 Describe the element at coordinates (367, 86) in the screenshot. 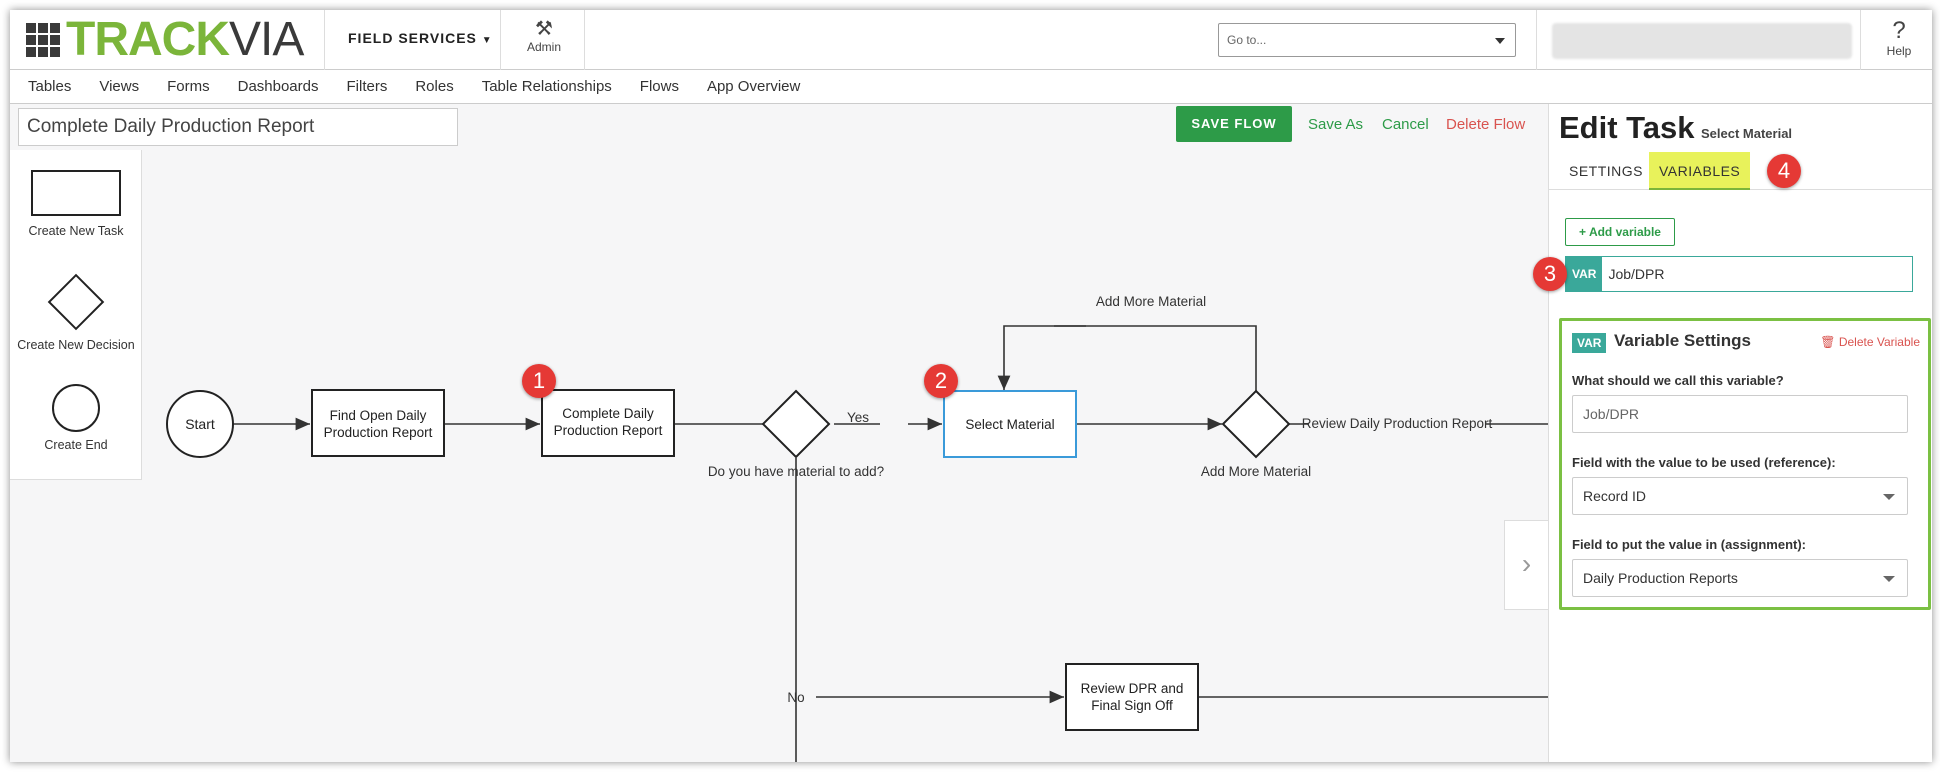

I see `nav-filters: Filters` at that location.